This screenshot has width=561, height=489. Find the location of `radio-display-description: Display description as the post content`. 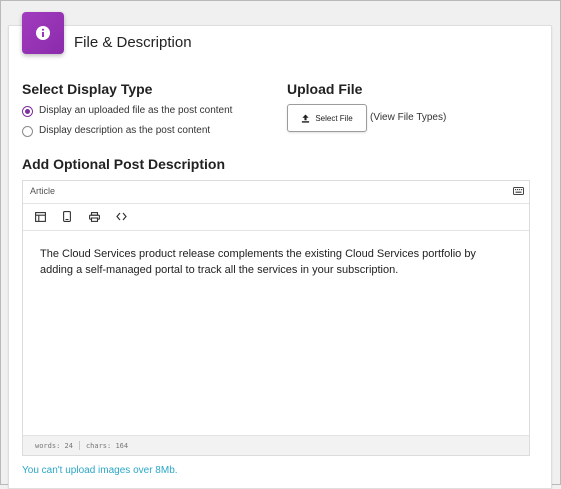

radio-display-description: Display description as the post content is located at coordinates (116, 131).